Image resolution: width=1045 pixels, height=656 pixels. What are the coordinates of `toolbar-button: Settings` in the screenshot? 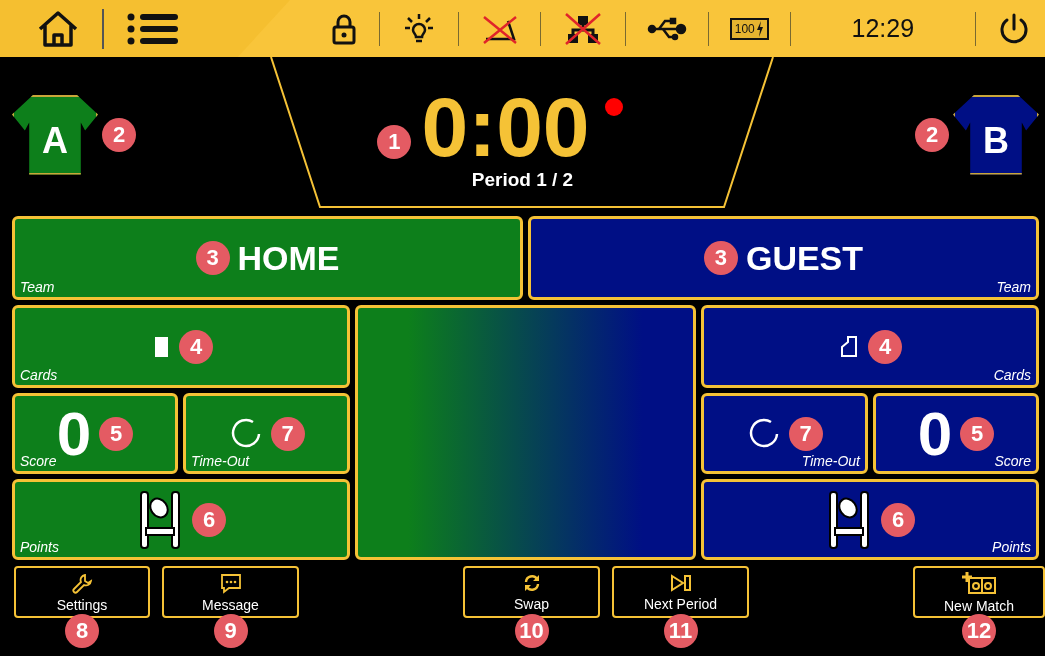 It's located at (82, 592).